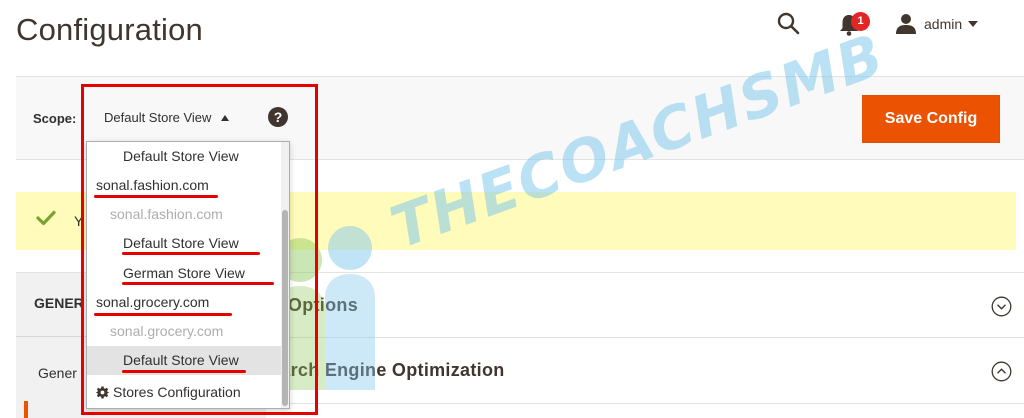 The height and width of the screenshot is (418, 1024). I want to click on search-icon, so click(788, 23).